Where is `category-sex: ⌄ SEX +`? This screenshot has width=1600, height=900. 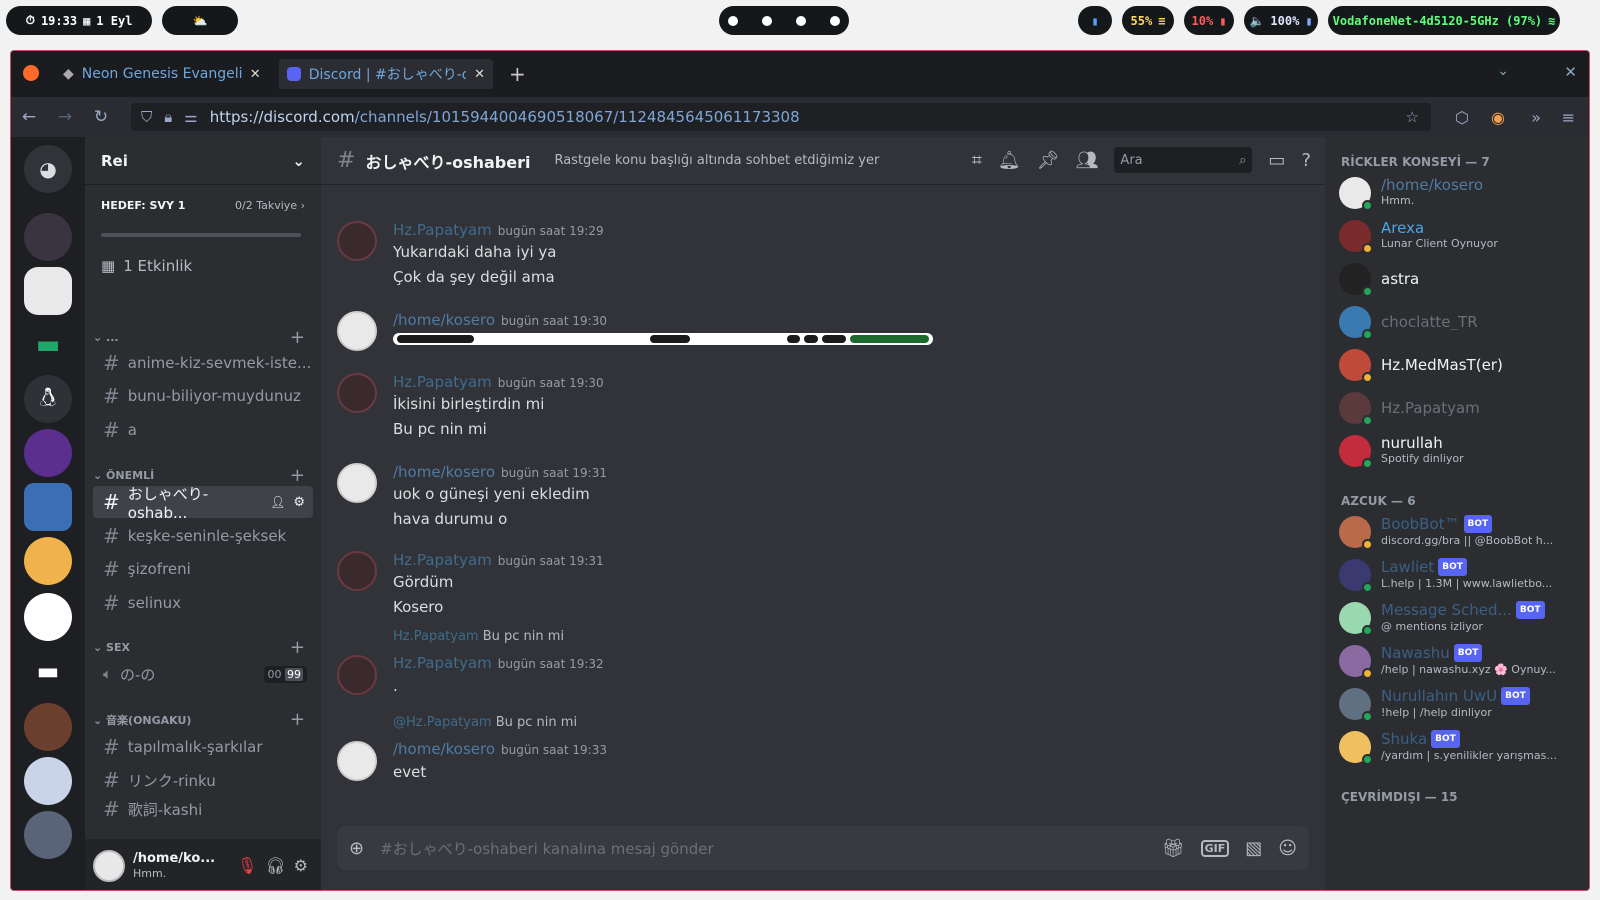 category-sex: ⌄ SEX + is located at coordinates (199, 647).